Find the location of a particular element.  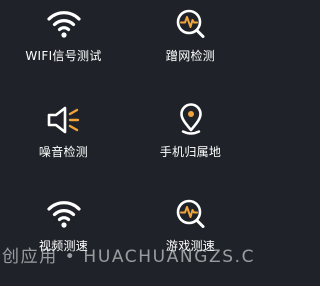

phone-location-tile: 手机归属地 is located at coordinates (190, 146).